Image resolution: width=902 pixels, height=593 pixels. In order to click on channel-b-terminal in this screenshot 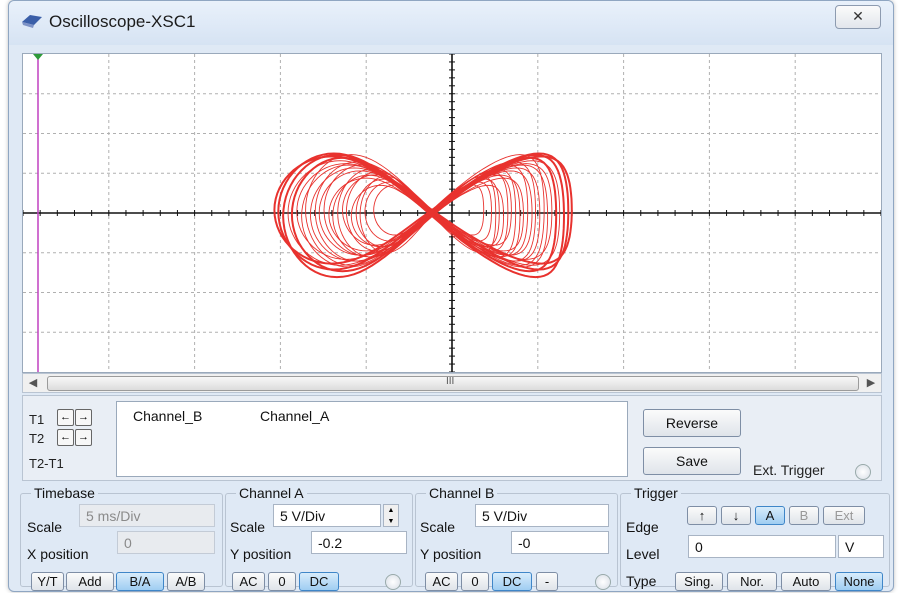, I will do `click(603, 582)`.